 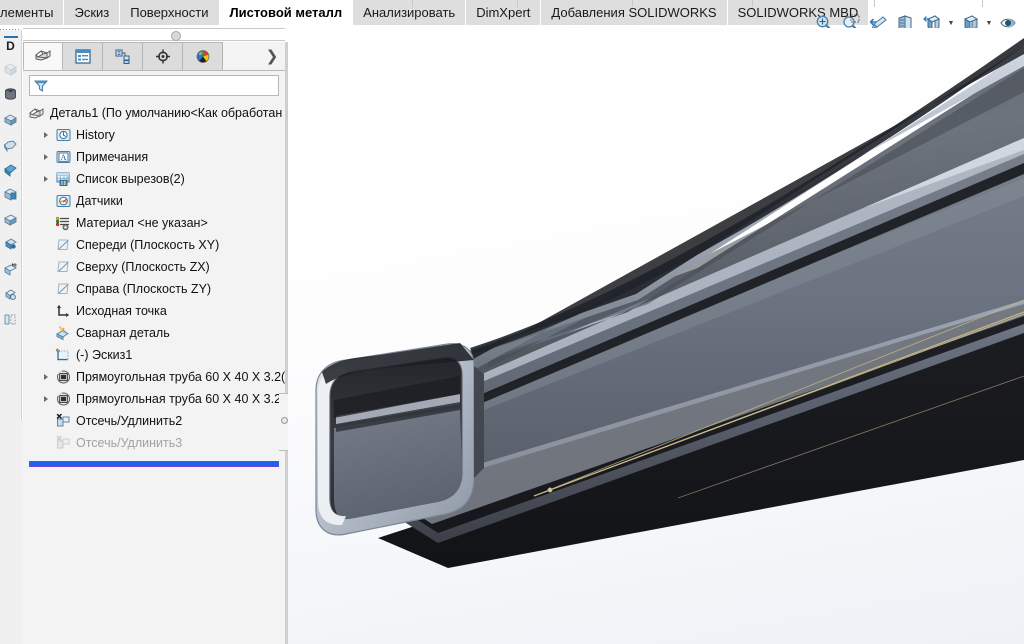 What do you see at coordinates (479, 422) in the screenshot?
I see `tube-end-wall-thickness` at bounding box center [479, 422].